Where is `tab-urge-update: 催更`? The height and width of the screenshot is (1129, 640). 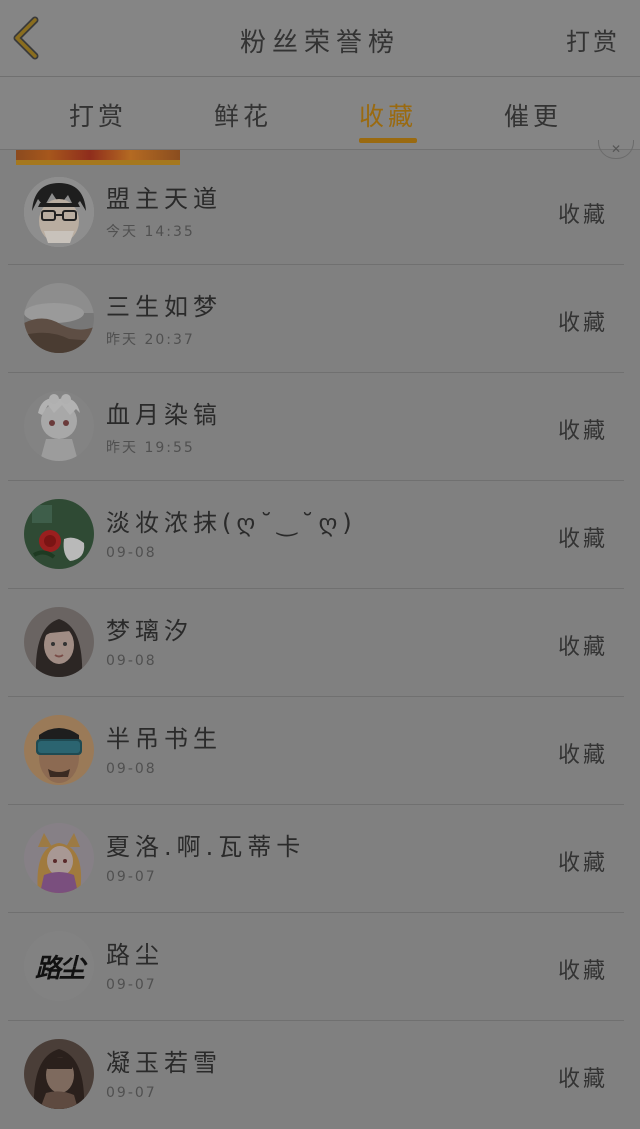 tab-urge-update: 催更 is located at coordinates (533, 115).